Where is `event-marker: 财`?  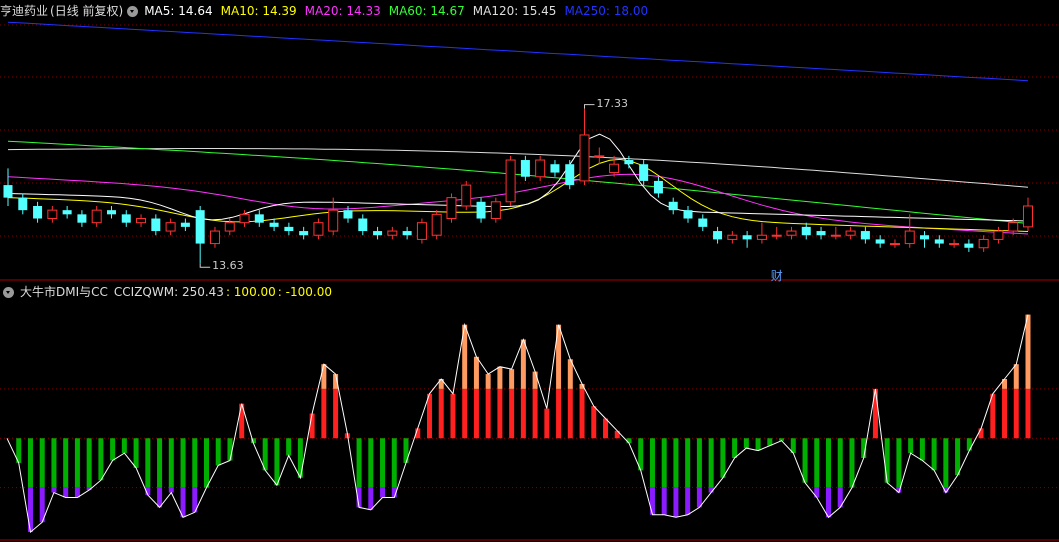 event-marker: 财 is located at coordinates (777, 275).